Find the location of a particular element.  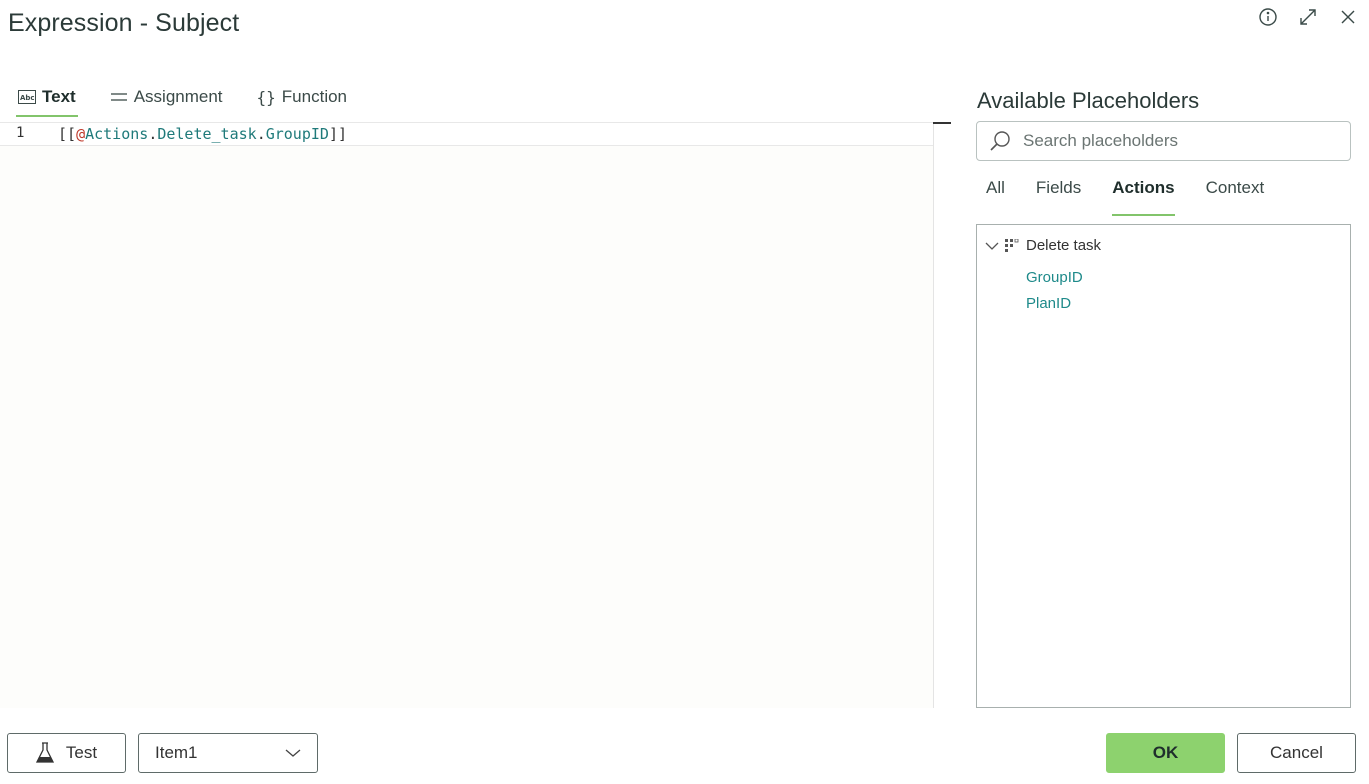

editor-line: 1 [[@Actions.Delete_task.GroupID]] is located at coordinates (466, 134).